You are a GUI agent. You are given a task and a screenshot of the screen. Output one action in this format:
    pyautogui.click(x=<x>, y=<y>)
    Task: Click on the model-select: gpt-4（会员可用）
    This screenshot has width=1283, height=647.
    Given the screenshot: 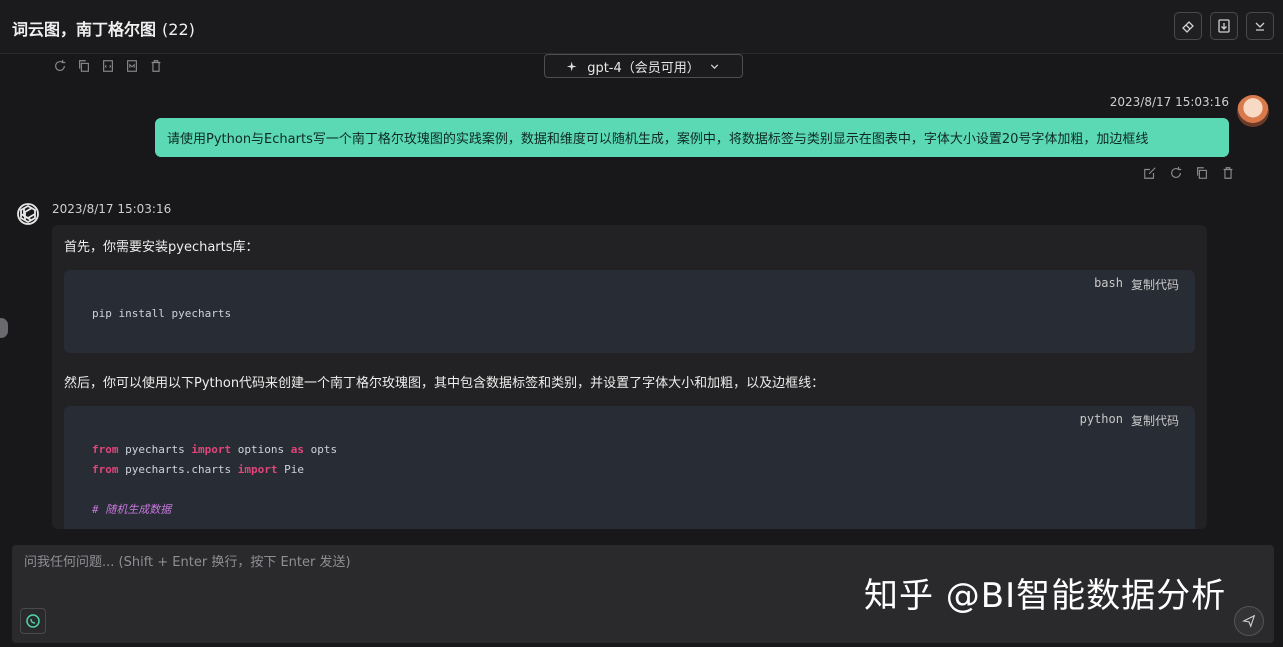 What is the action you would take?
    pyautogui.click(x=643, y=66)
    